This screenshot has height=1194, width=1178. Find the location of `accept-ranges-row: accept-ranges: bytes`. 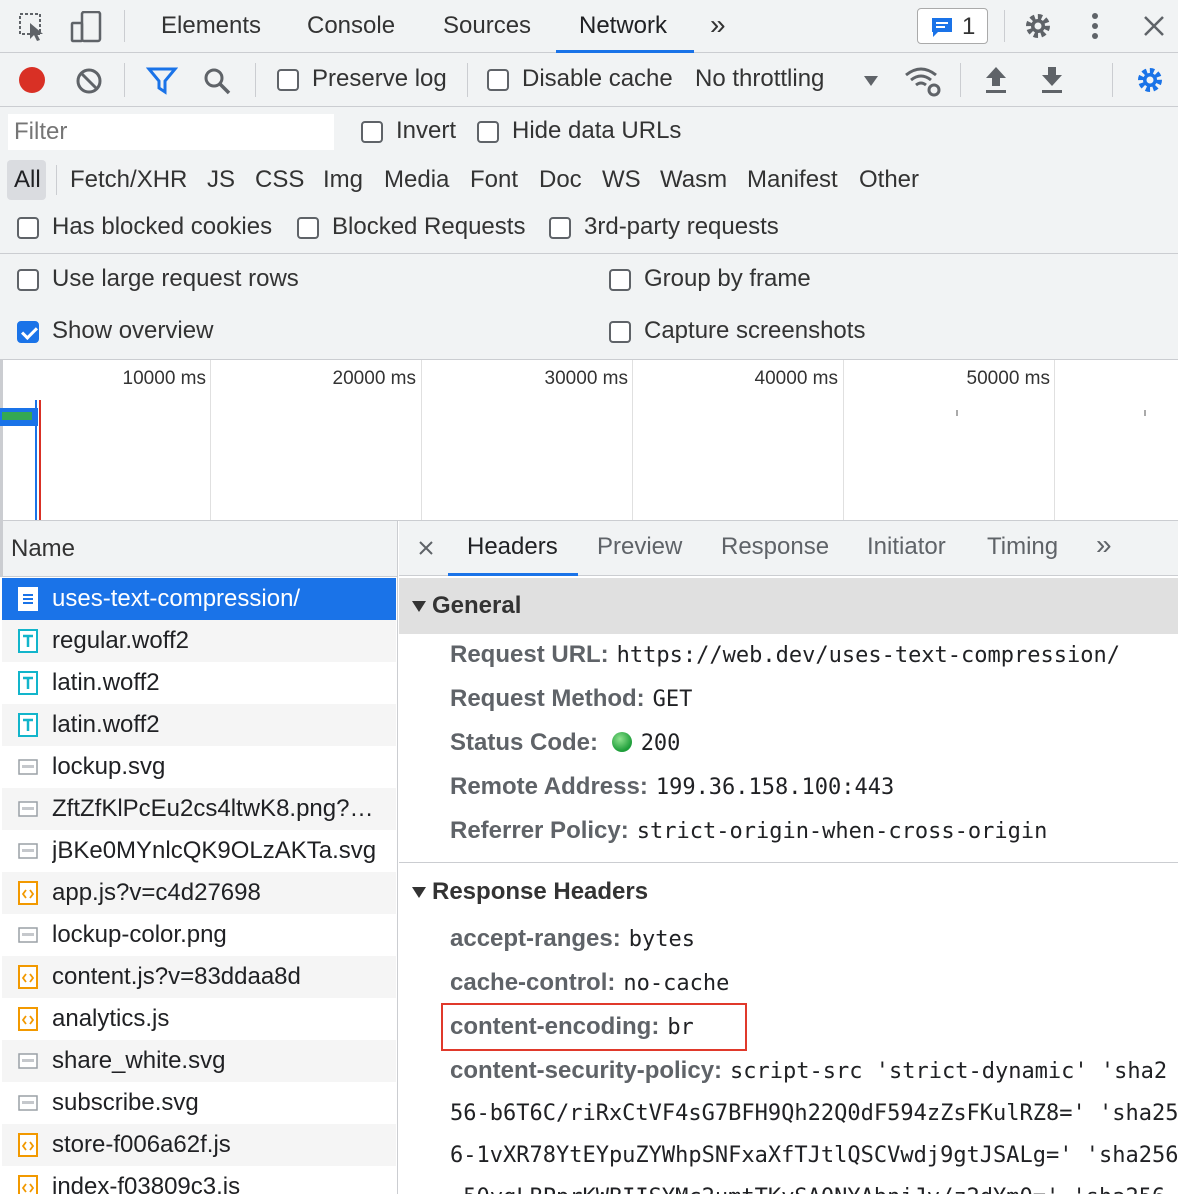

accept-ranges-row: accept-ranges: bytes is located at coordinates (572, 939).